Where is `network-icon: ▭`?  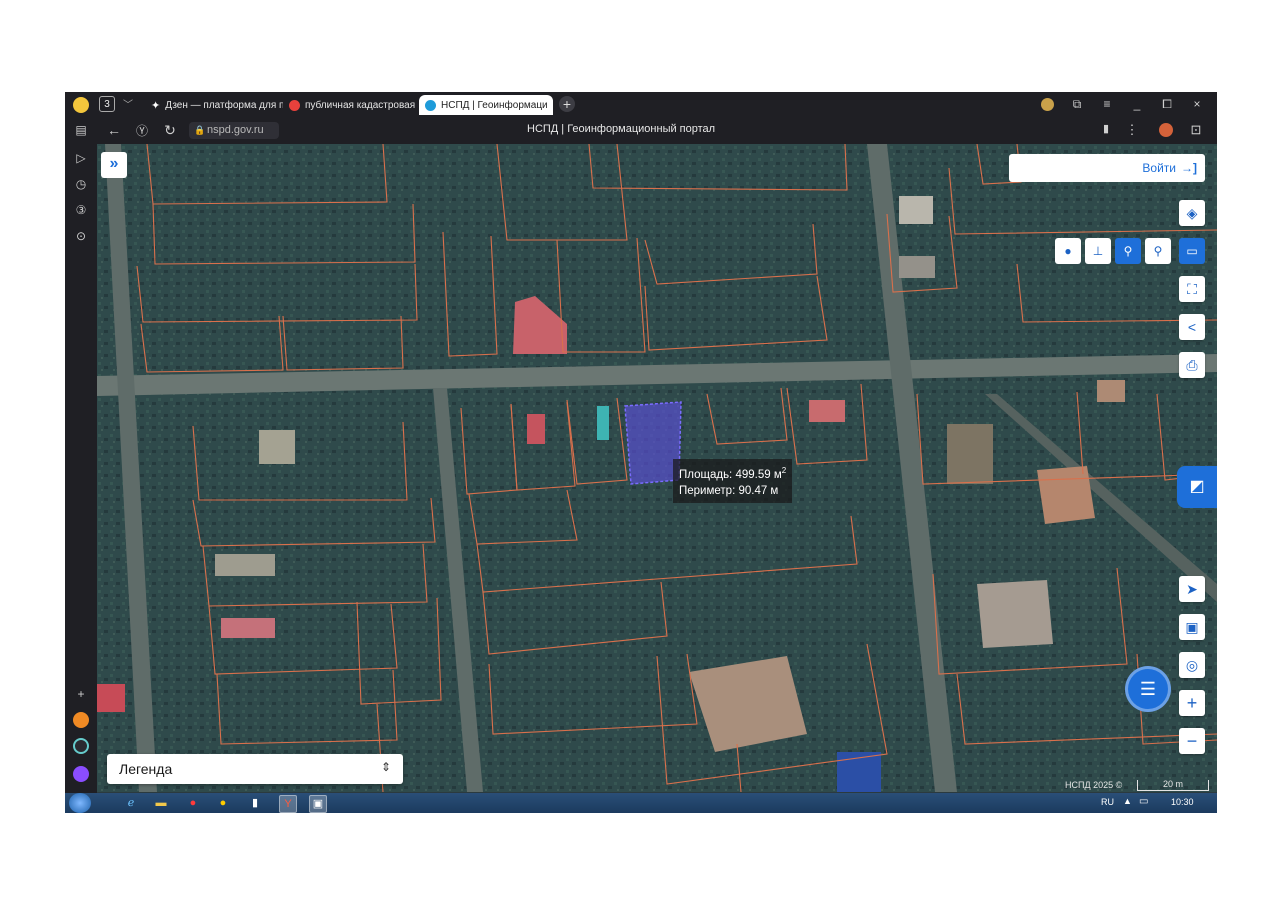
network-icon: ▭ is located at coordinates (1143, 801).